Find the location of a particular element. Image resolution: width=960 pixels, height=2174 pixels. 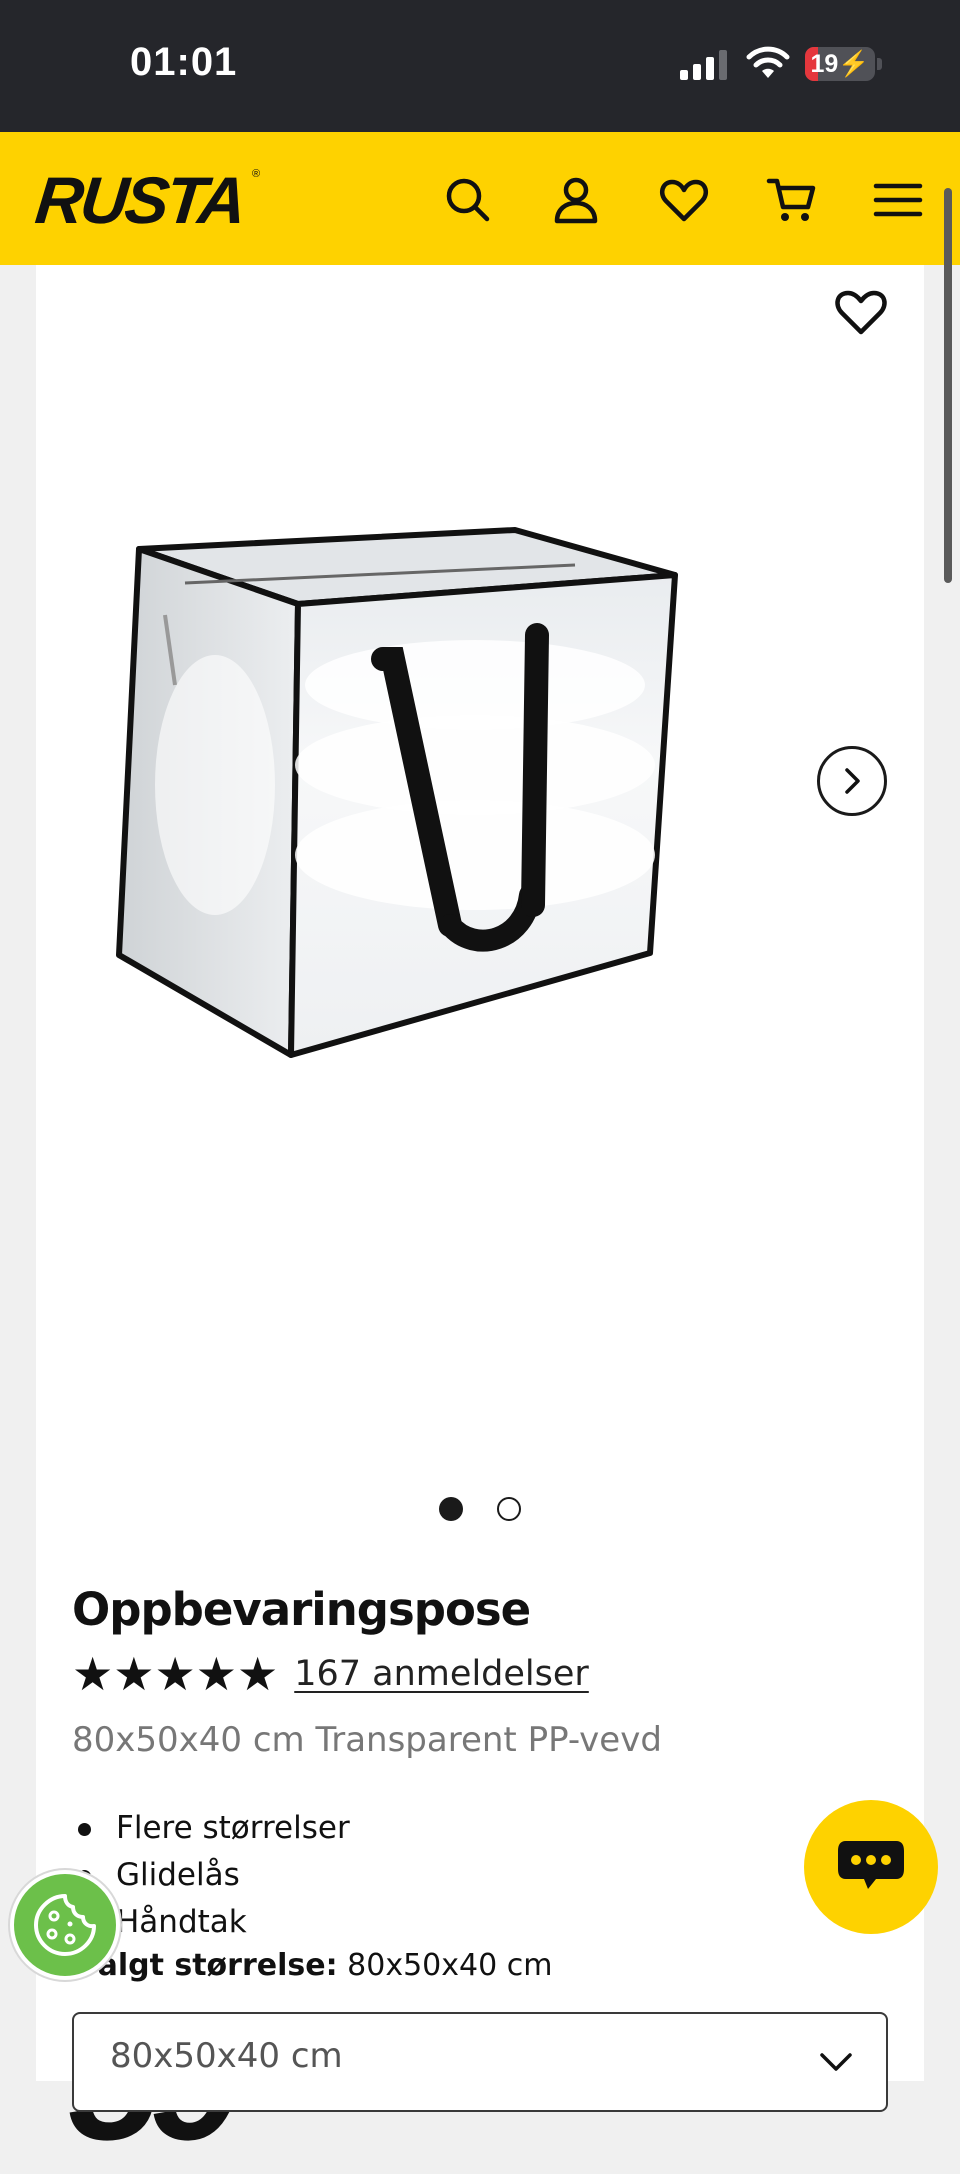

status-time: 01:01 is located at coordinates (184, 62).